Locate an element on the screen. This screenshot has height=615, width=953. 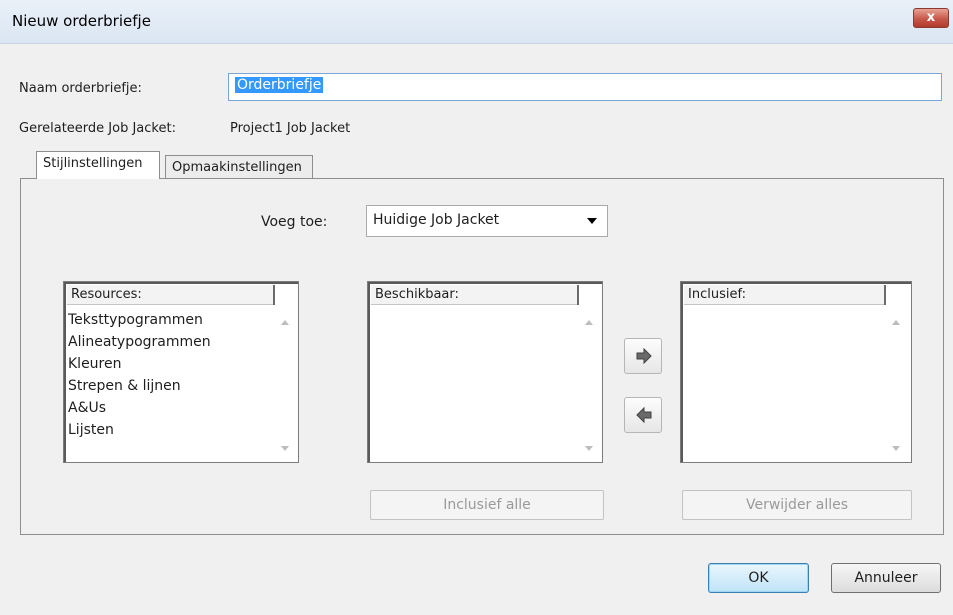
chevron-down-icon is located at coordinates (592, 221).